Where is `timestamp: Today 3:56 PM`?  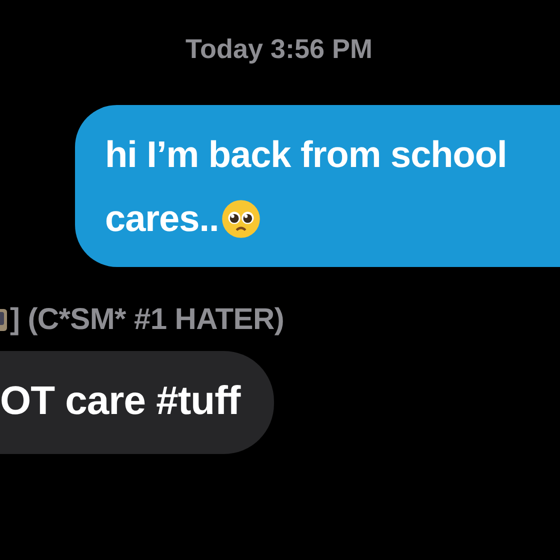
timestamp: Today 3:56 PM is located at coordinates (279, 49).